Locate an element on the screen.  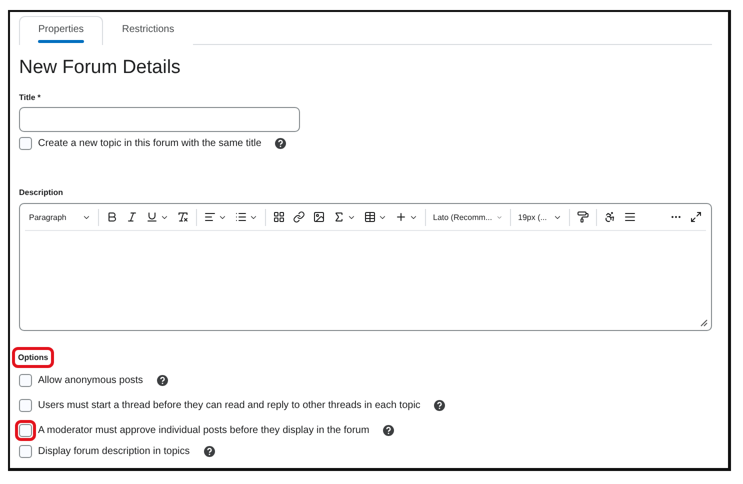
italic-icon is located at coordinates (132, 217).